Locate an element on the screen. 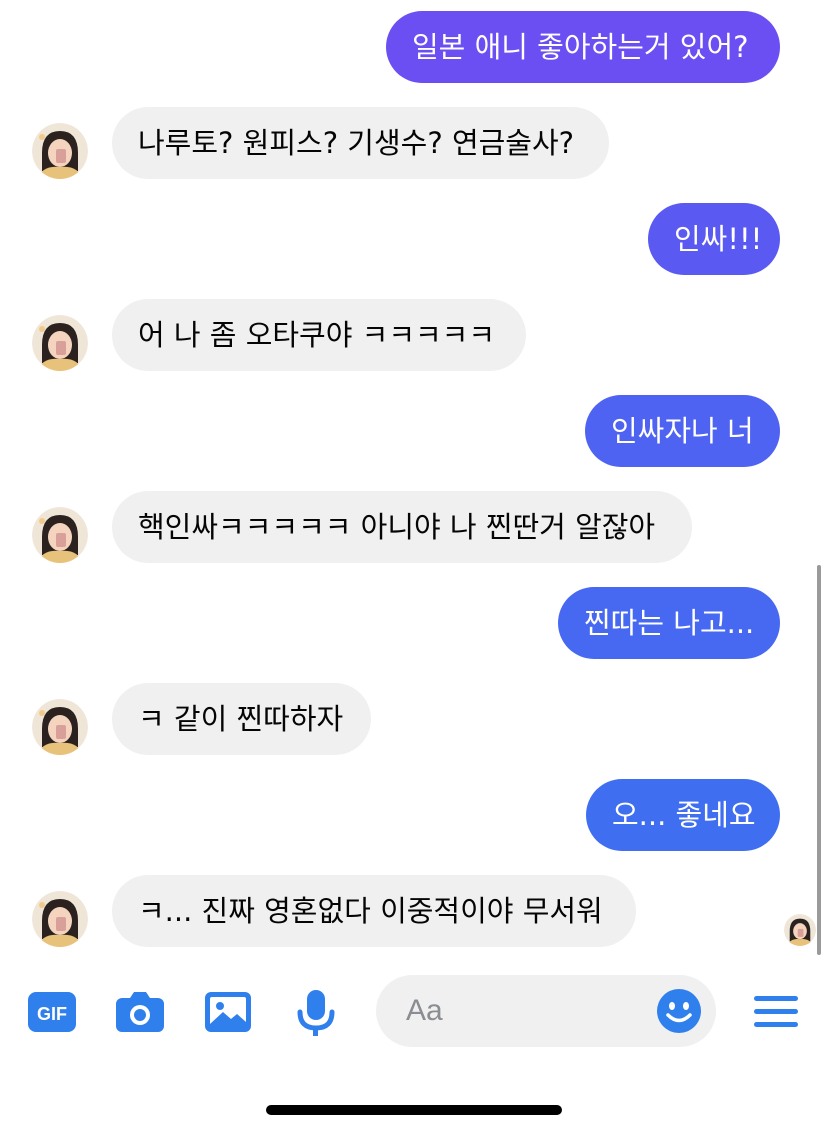 This screenshot has height=1131, width=828. gif-icon: GIF is located at coordinates (52, 1012).